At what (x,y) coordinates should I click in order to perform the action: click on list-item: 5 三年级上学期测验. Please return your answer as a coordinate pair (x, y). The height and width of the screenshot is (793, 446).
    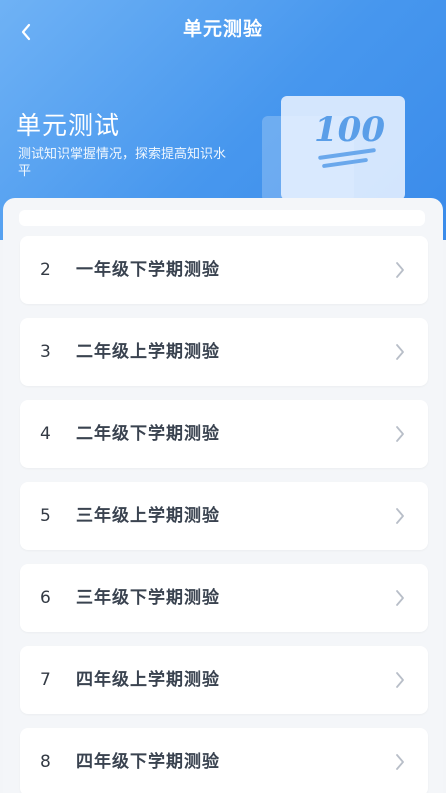
    Looking at the image, I should click on (224, 516).